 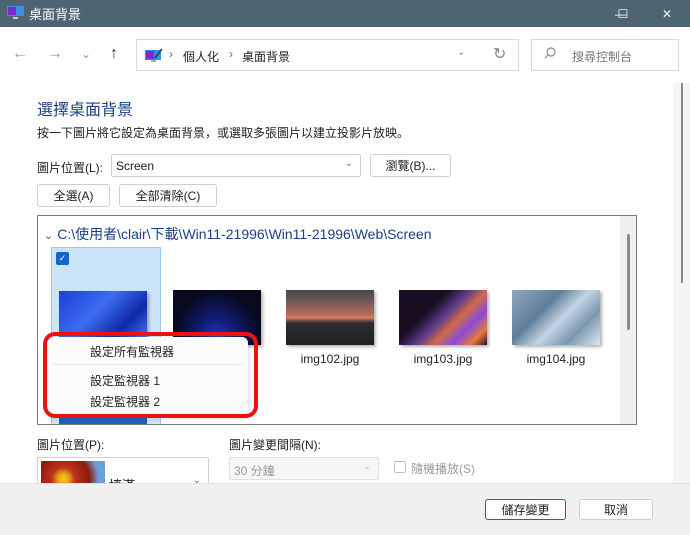 What do you see at coordinates (550, 54) in the screenshot?
I see `search-icon` at bounding box center [550, 54].